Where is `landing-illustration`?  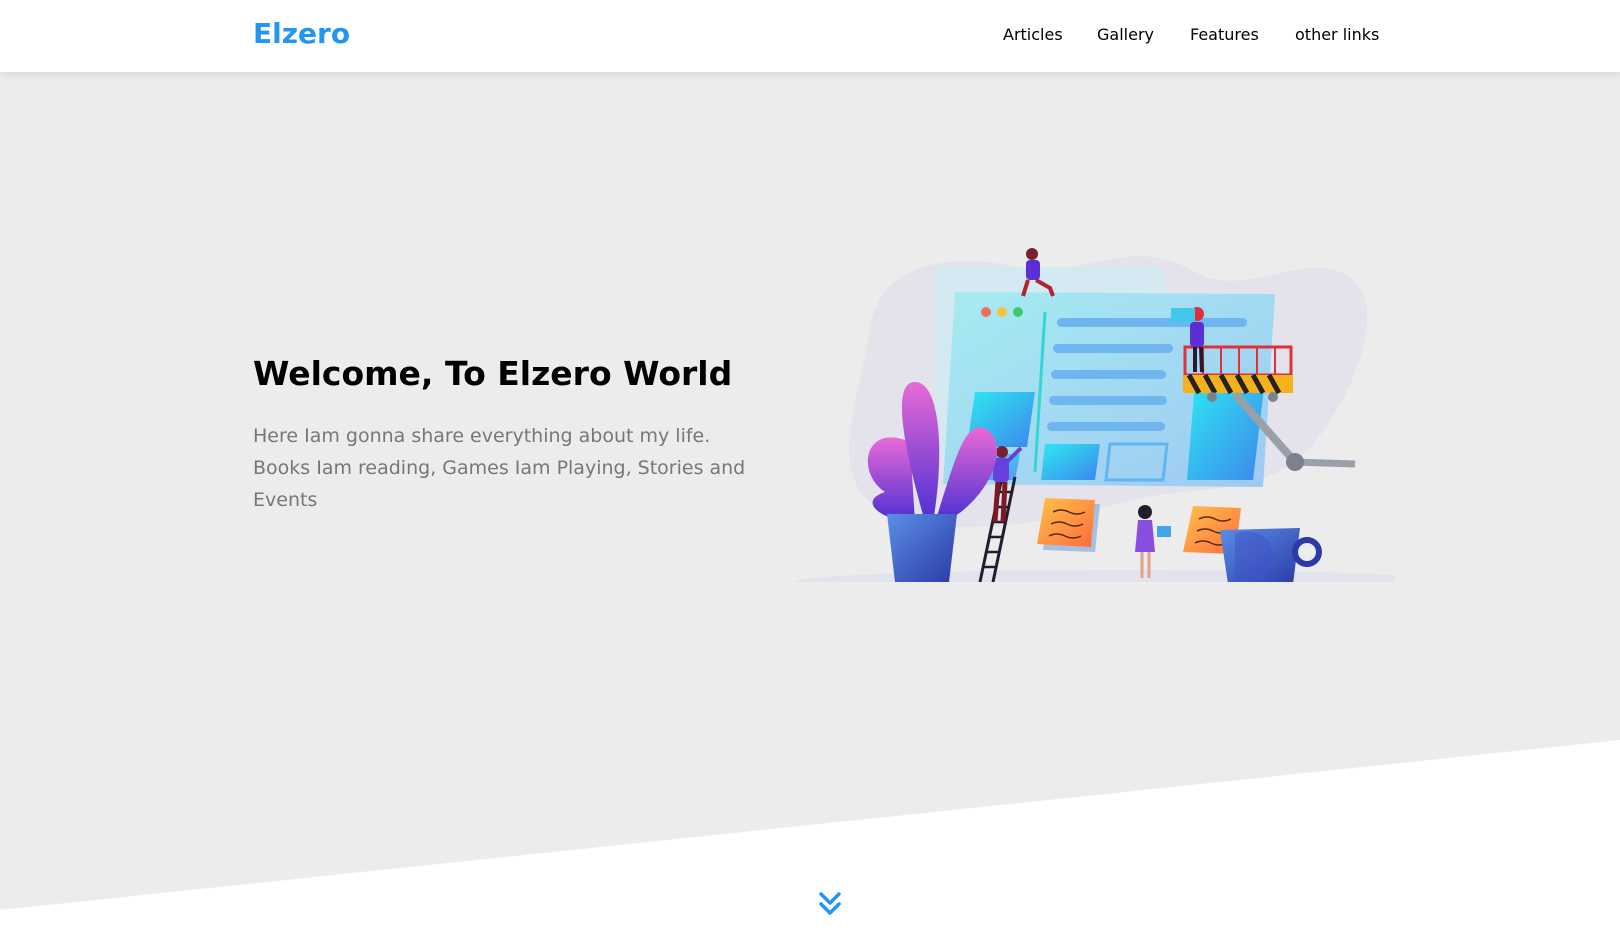 landing-illustration is located at coordinates (1095, 415).